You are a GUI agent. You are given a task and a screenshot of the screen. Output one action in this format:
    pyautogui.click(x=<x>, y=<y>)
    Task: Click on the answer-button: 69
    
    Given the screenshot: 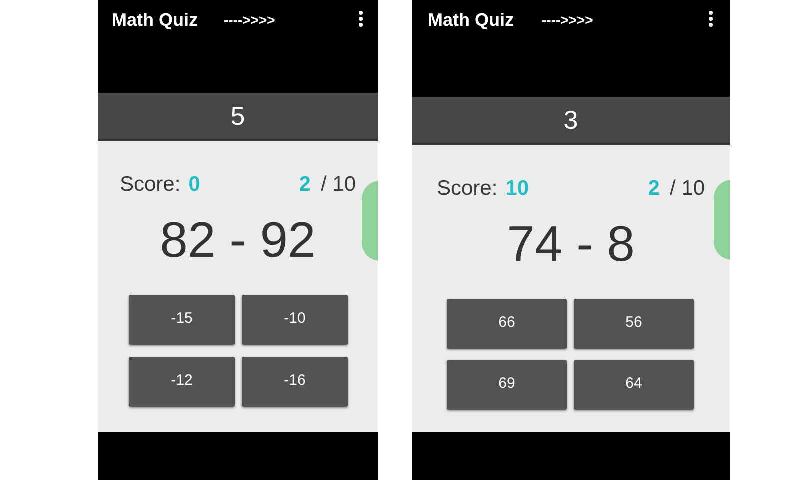 What is the action you would take?
    pyautogui.click(x=507, y=385)
    